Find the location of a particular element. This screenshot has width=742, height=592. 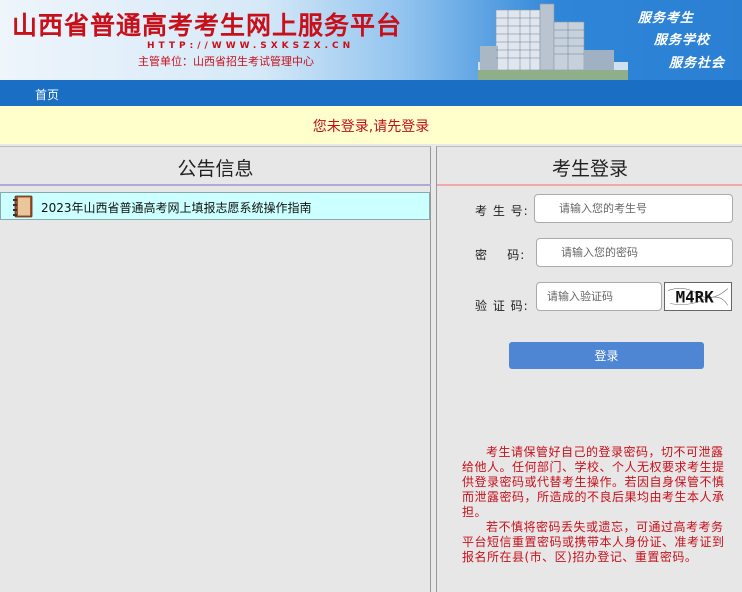

announcement-panel-title: 公告信息 is located at coordinates (215, 169).